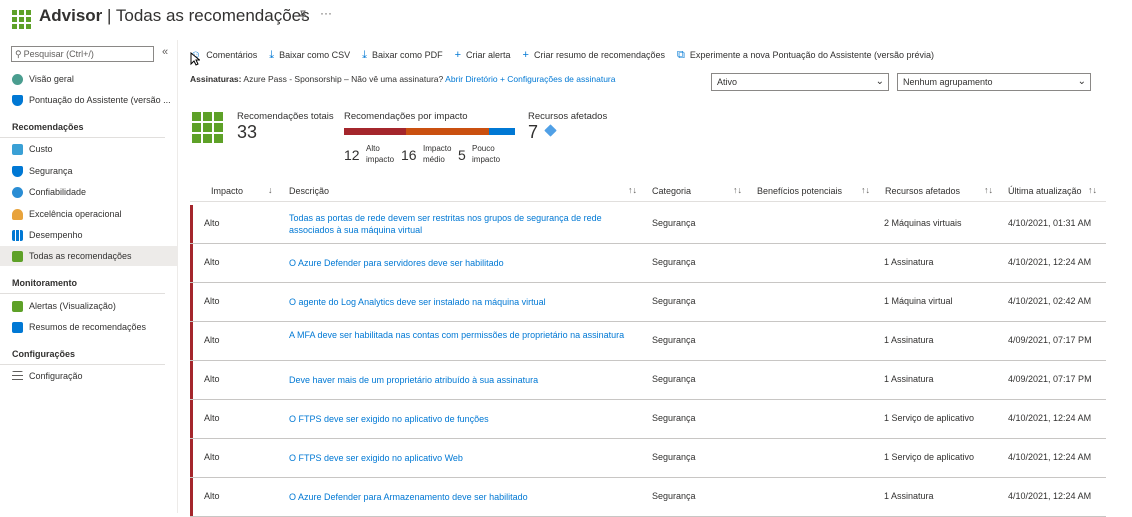 This screenshot has width=1132, height=517. I want to click on download-pdf-button: ⤓ Baixar como PDF, so click(402, 55).